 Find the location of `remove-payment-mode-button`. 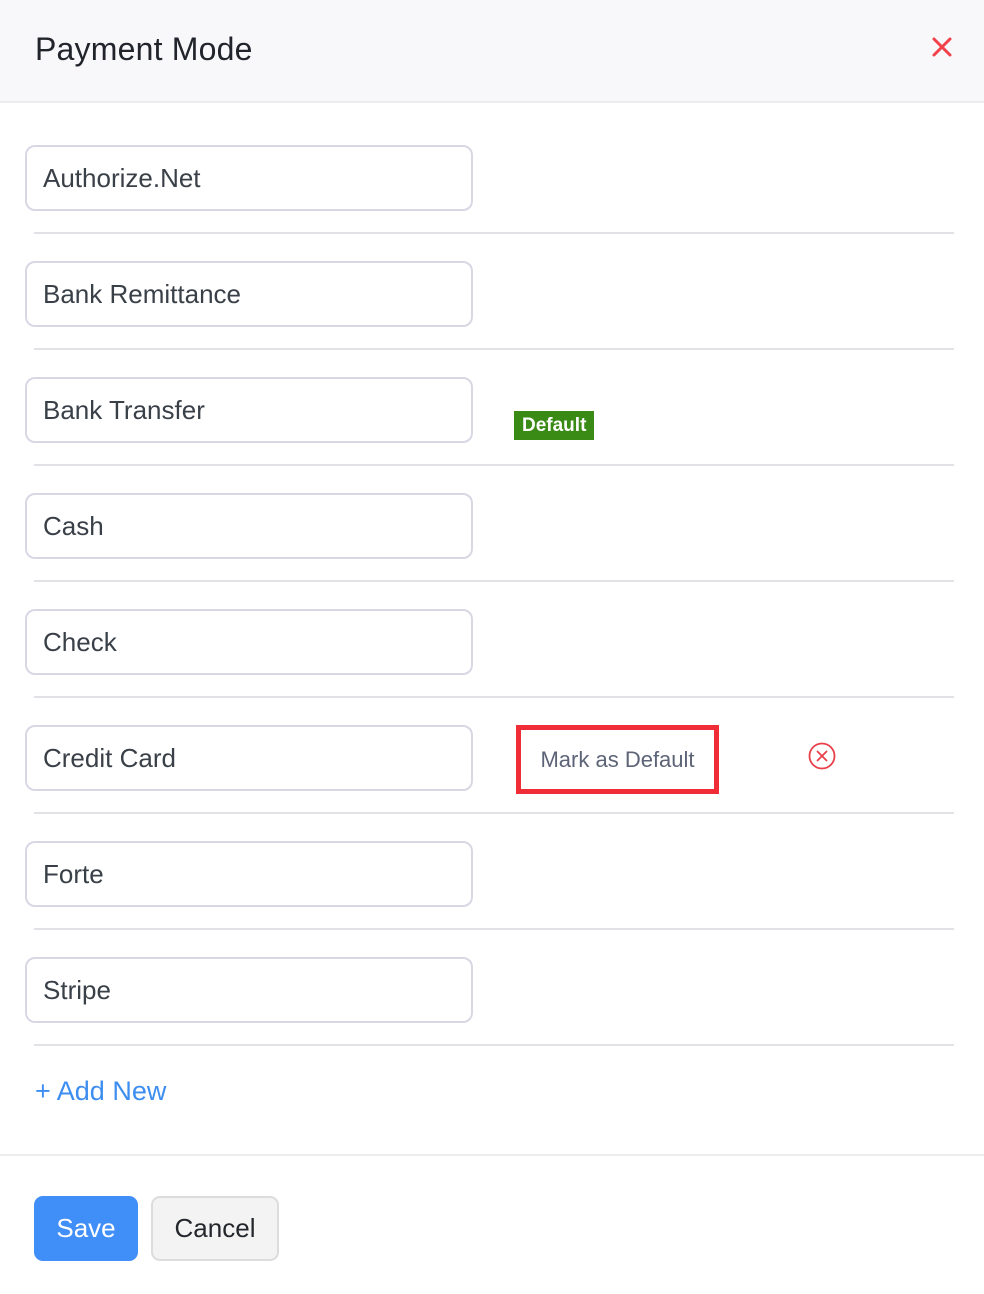

remove-payment-mode-button is located at coordinates (822, 756).